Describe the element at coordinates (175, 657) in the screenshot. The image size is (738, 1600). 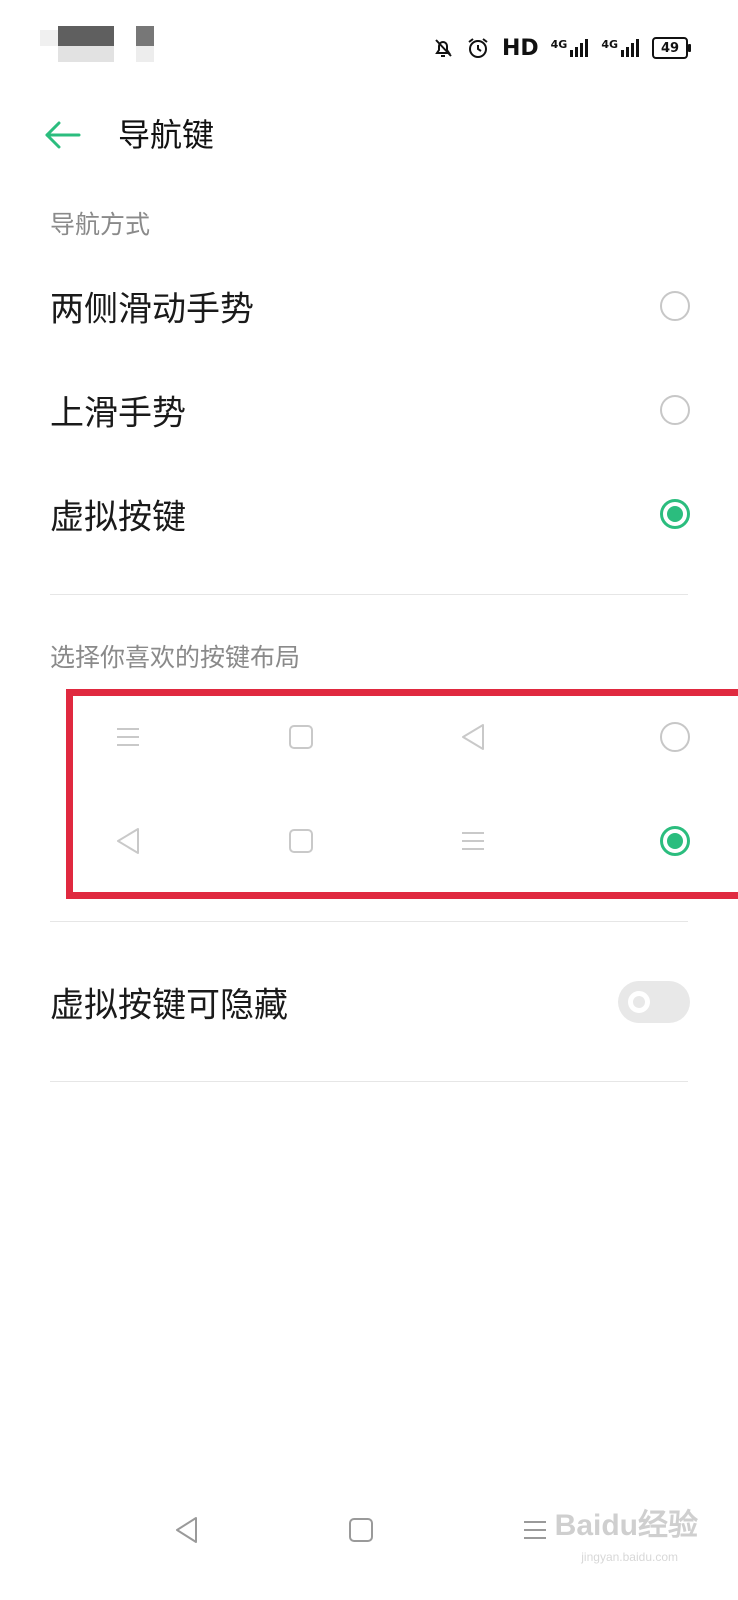
I see `section-title-layout: 选择你喜欢的按键布局` at that location.